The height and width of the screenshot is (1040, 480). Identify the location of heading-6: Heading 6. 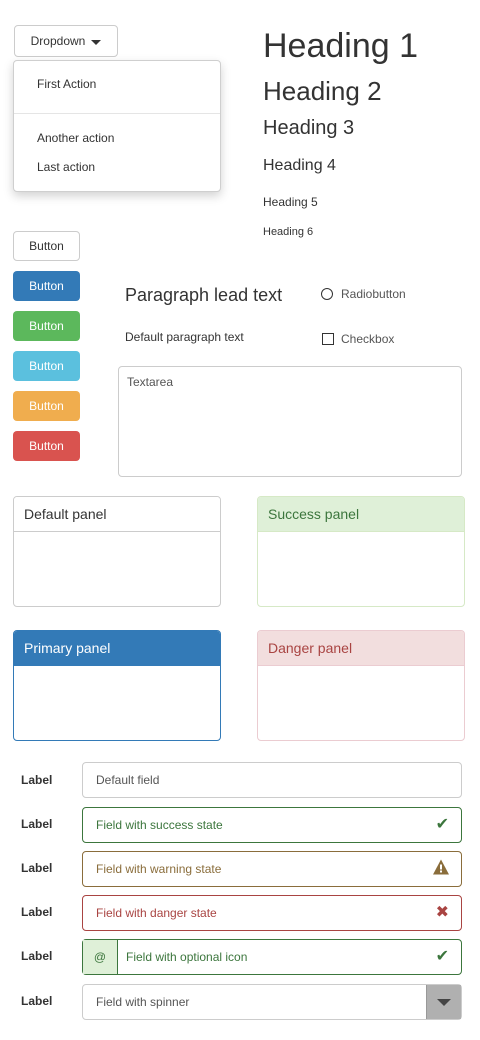
(288, 232).